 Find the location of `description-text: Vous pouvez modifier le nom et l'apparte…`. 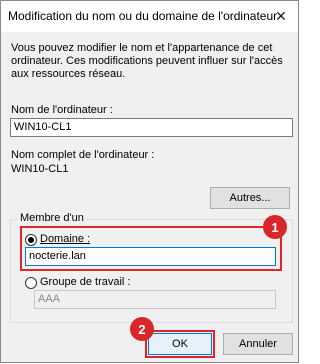

description-text: Vous pouvez modifier le nom et l'apparte… is located at coordinates (147, 61).